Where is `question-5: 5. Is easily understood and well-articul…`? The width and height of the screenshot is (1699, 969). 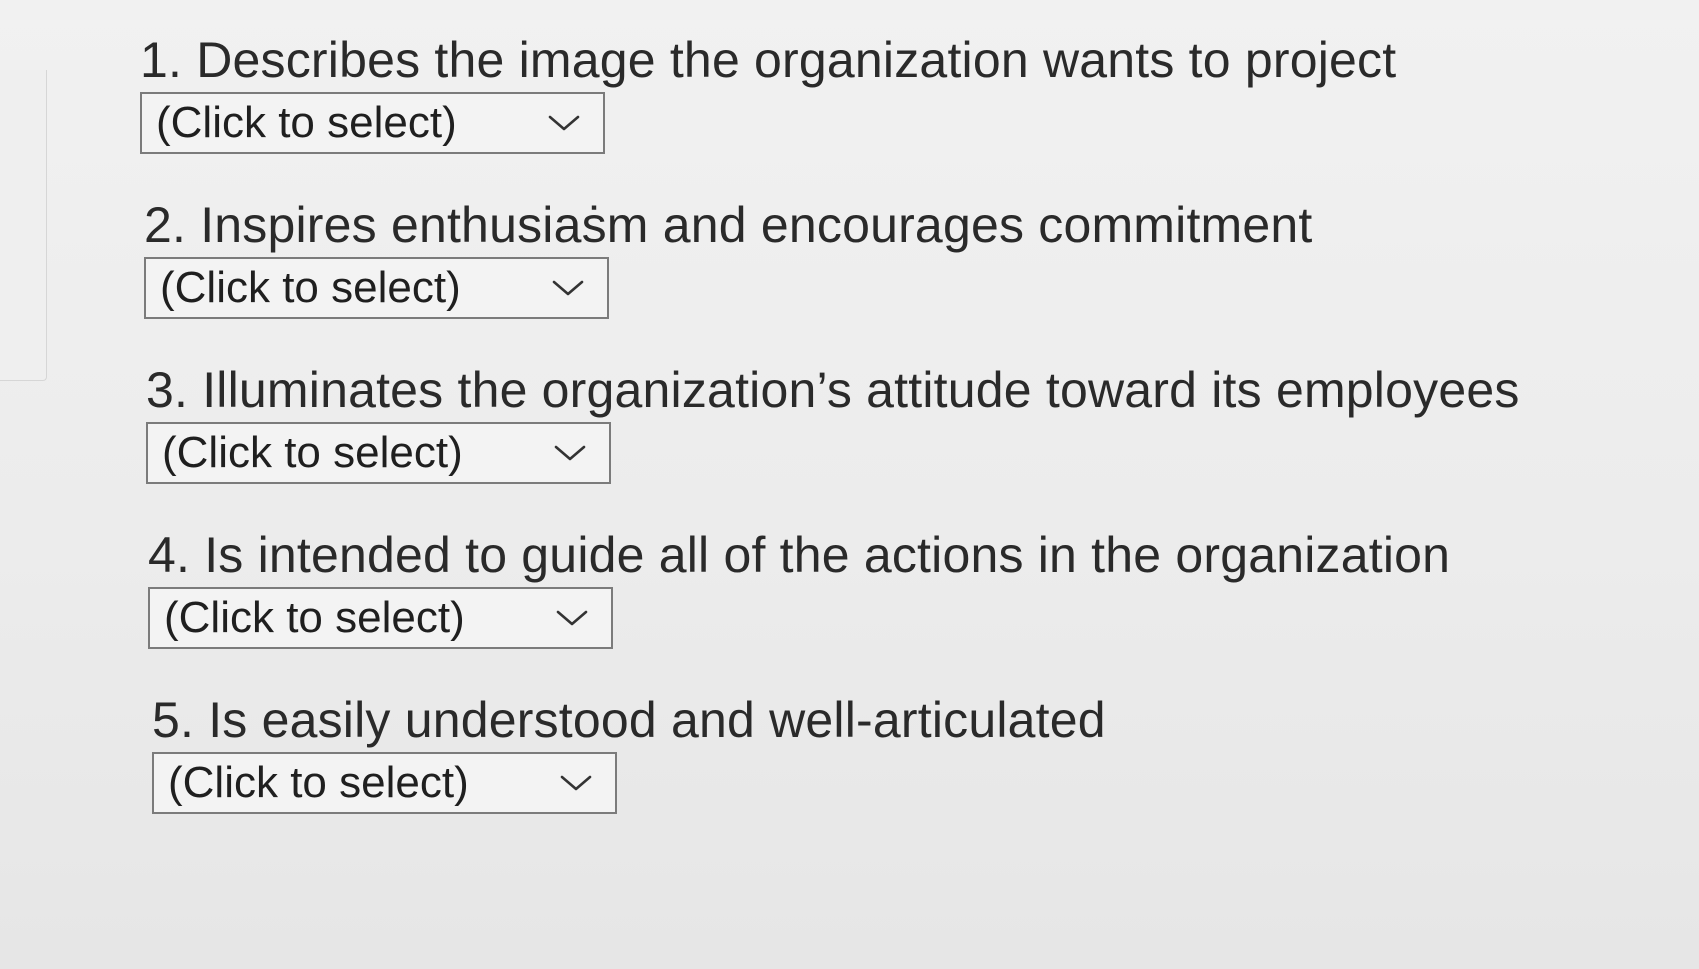 question-5: 5. Is easily understood and well-articul… is located at coordinates (916, 751).